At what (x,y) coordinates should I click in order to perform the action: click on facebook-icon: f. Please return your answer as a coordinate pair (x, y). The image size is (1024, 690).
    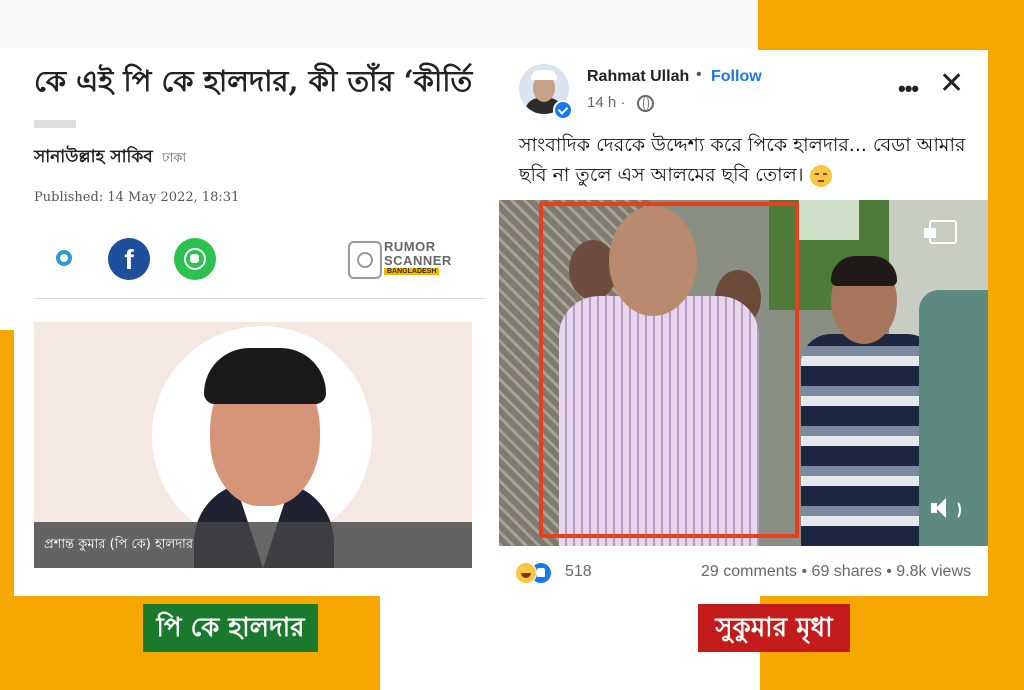
    Looking at the image, I should click on (129, 259).